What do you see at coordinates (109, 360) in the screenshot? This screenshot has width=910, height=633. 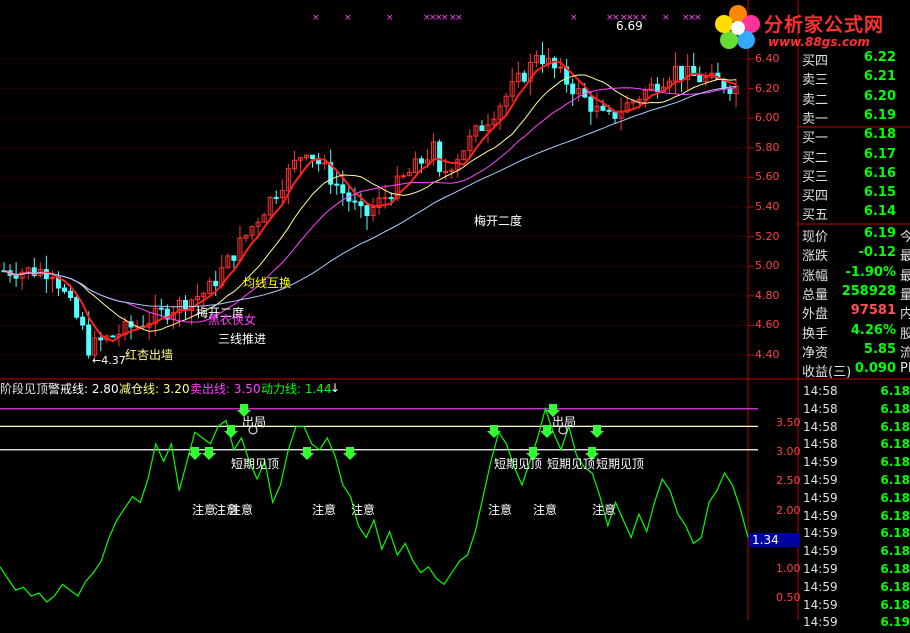 I see `low-price-label: ←4.37` at bounding box center [109, 360].